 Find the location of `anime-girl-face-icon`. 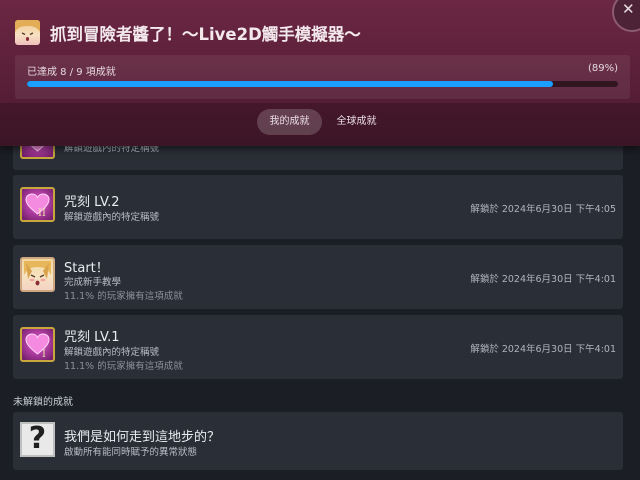

anime-girl-face-icon is located at coordinates (37, 274).